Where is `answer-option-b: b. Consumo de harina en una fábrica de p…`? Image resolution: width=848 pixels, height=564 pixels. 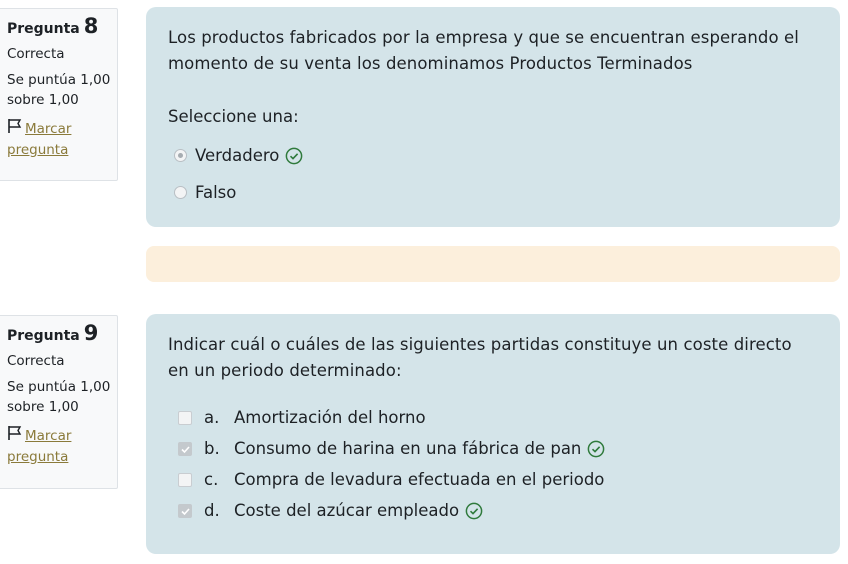
answer-option-b: b. Consumo de harina en una fábrica de p… is located at coordinates (492, 448).